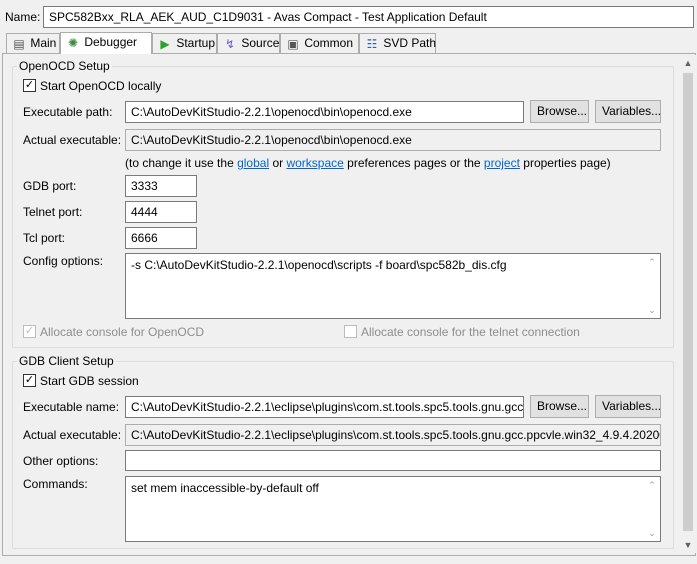 The height and width of the screenshot is (564, 697). What do you see at coordinates (413, 163) in the screenshot?
I see `hint-middle: preferences pages or the` at bounding box center [413, 163].